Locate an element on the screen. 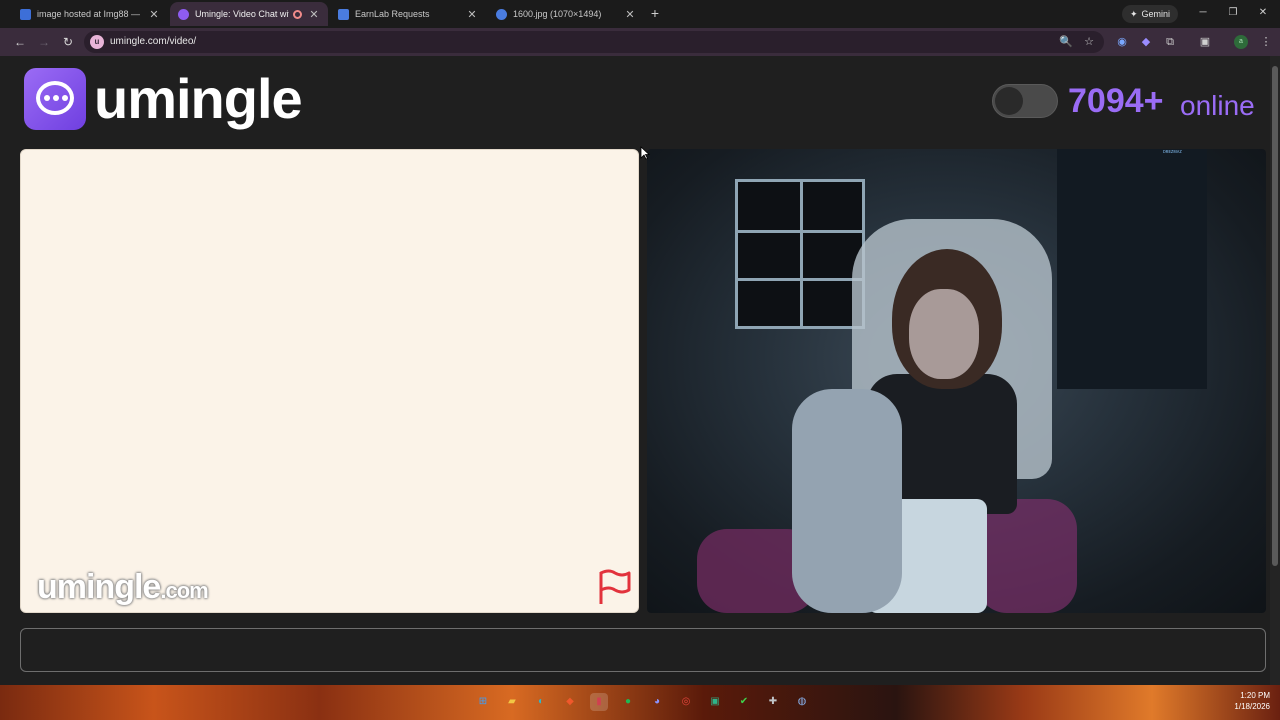 This screenshot has height=720, width=1280. person-legs is located at coordinates (847, 501).